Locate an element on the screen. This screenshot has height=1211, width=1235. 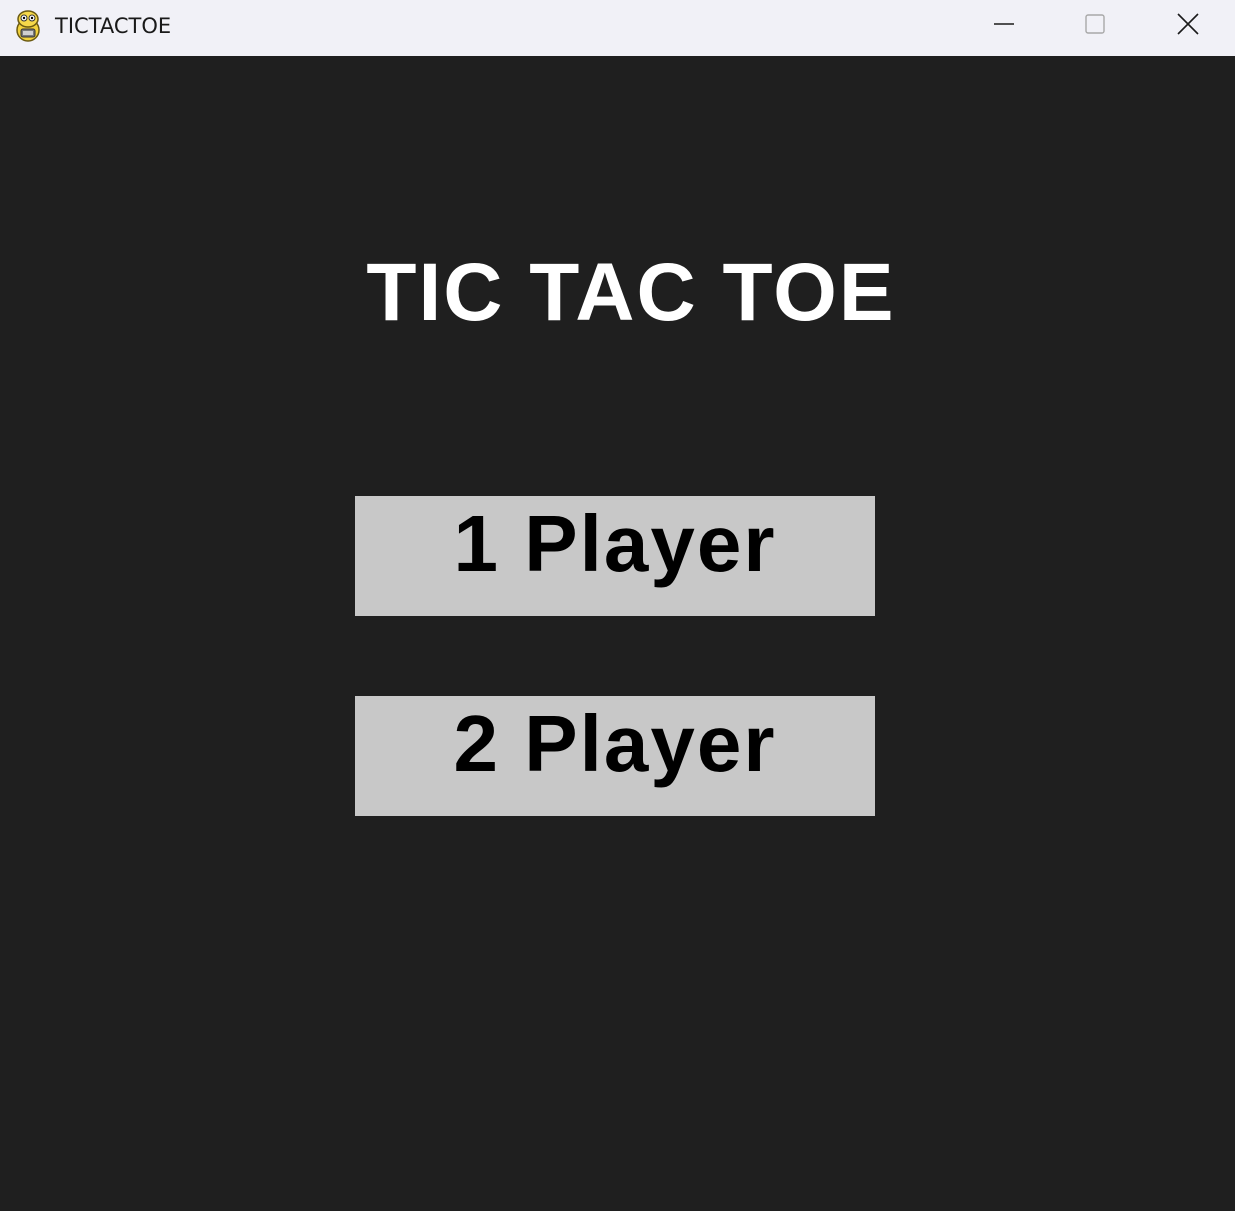
minimize-button is located at coordinates (1004, 24).